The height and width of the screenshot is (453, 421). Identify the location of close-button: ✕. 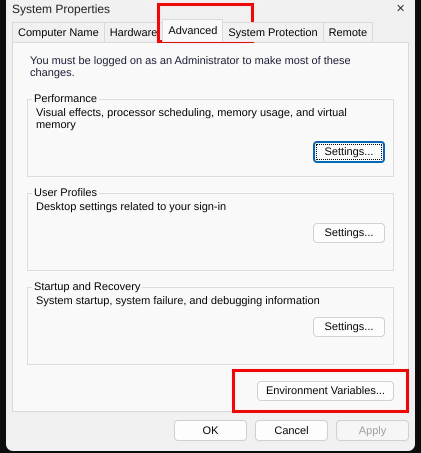
(400, 8).